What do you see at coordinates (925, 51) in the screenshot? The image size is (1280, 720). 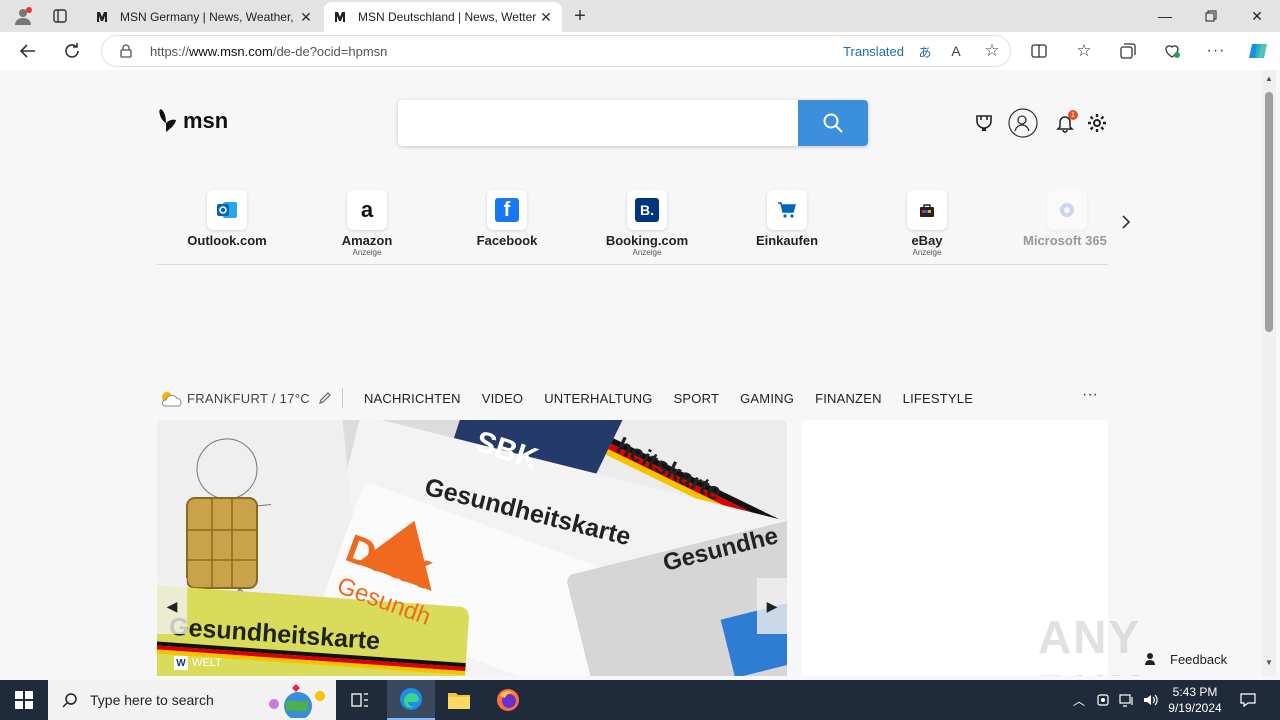 I see `translate-icon: あ` at bounding box center [925, 51].